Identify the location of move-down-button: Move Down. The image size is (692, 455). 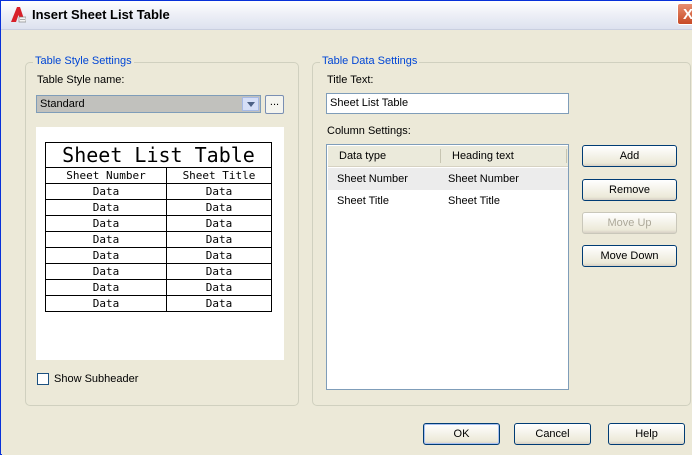
(629, 256).